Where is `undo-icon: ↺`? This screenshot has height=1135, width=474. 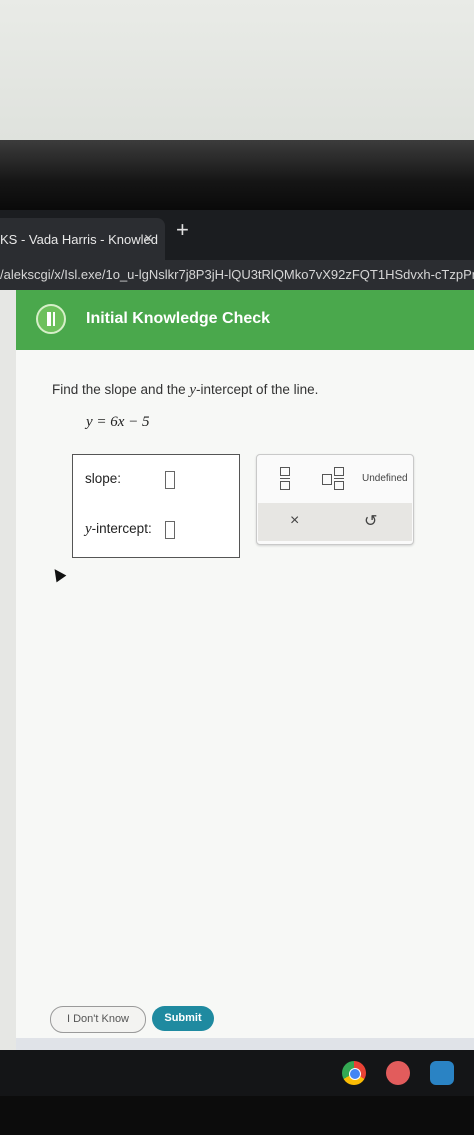 undo-icon: ↺ is located at coordinates (370, 521).